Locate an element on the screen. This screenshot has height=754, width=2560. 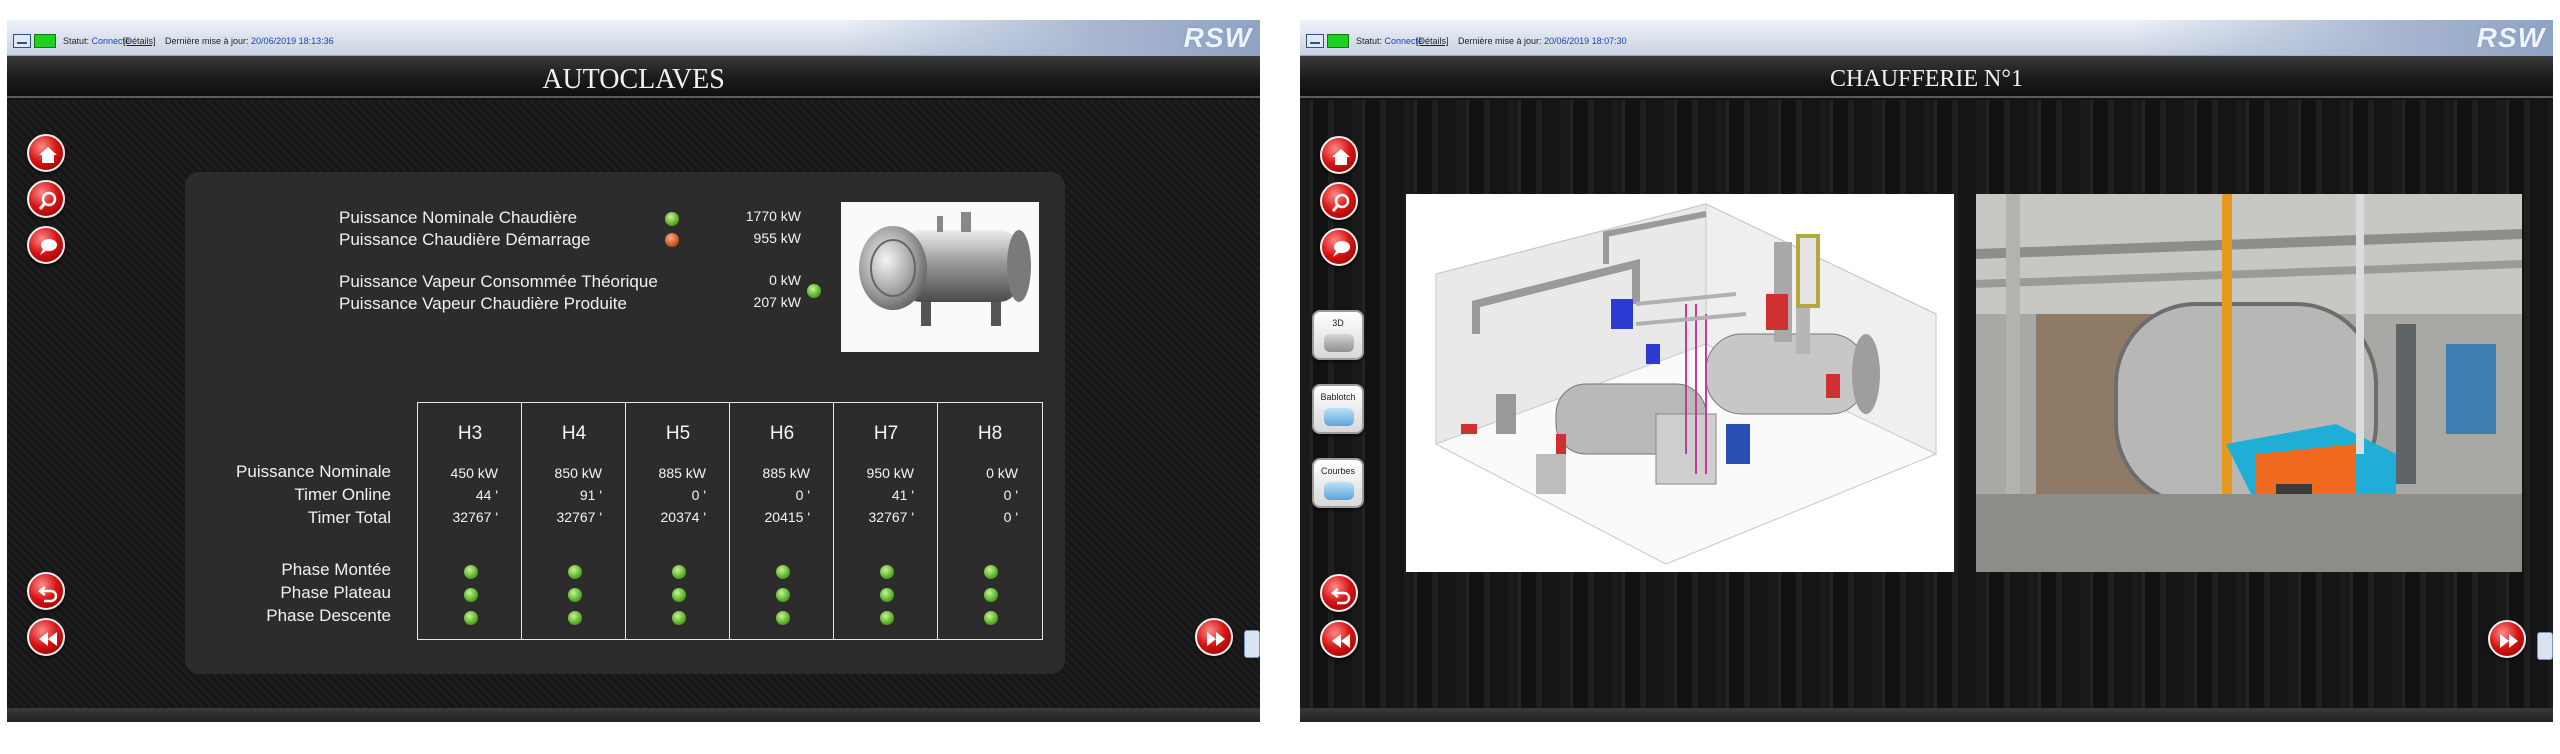
cell-nominale: 950 kW is located at coordinates (890, 473).